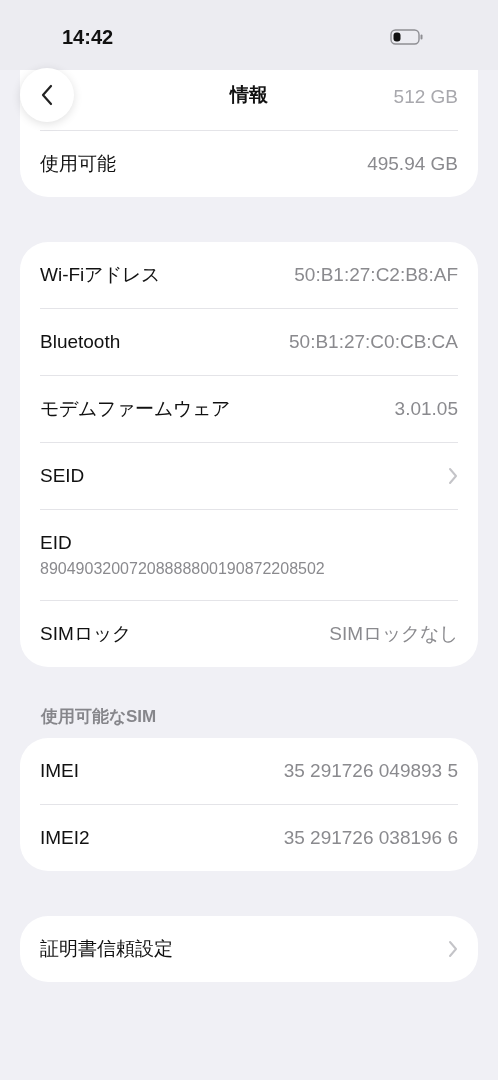  What do you see at coordinates (106, 949) in the screenshot?
I see `row-label: 証明書信頼設定` at bounding box center [106, 949].